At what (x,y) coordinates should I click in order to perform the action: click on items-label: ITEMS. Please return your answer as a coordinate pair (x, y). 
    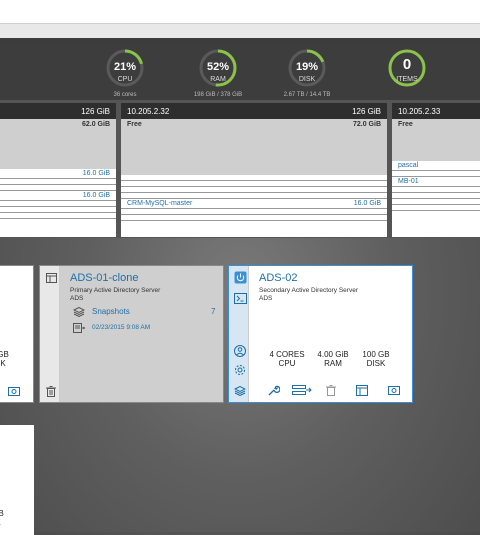
    Looking at the image, I should click on (407, 79).